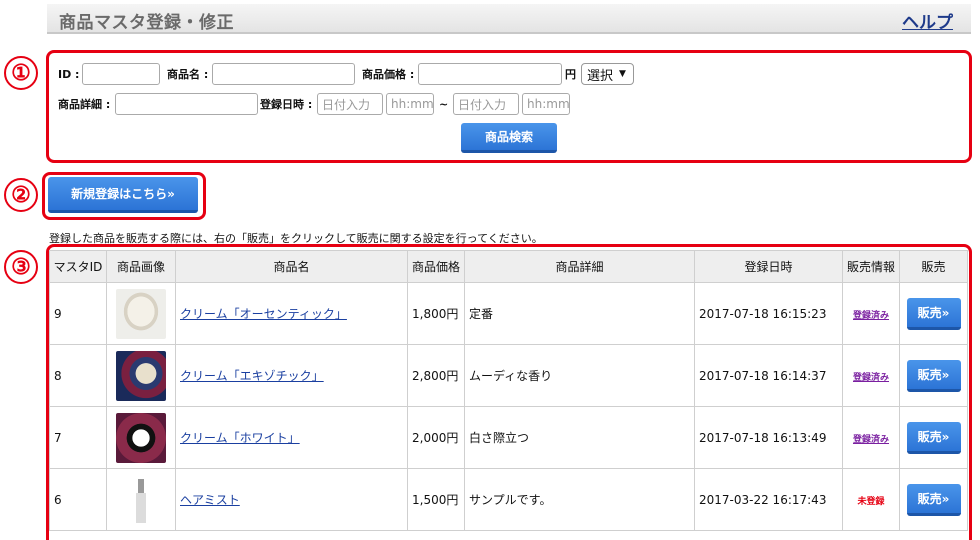  What do you see at coordinates (509, 138) in the screenshot?
I see `search-button: 商品検索` at bounding box center [509, 138].